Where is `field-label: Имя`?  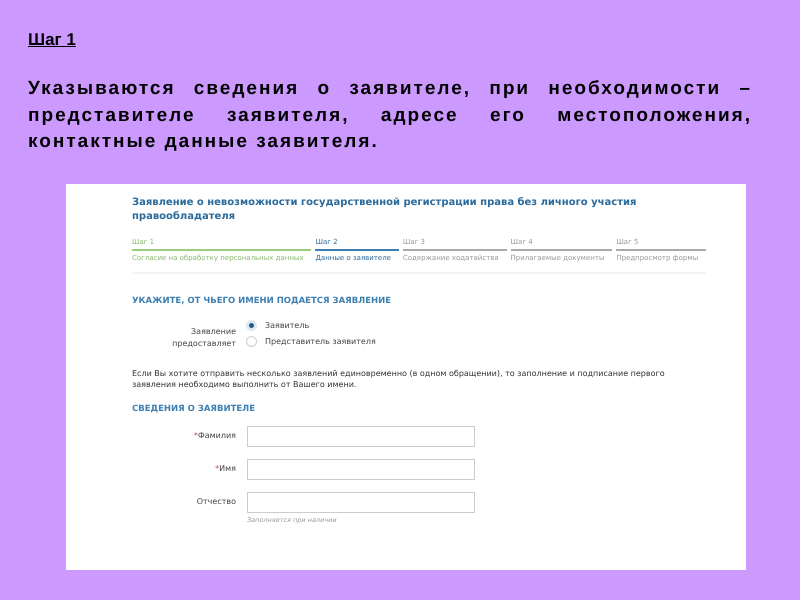 field-label: Имя is located at coordinates (227, 468).